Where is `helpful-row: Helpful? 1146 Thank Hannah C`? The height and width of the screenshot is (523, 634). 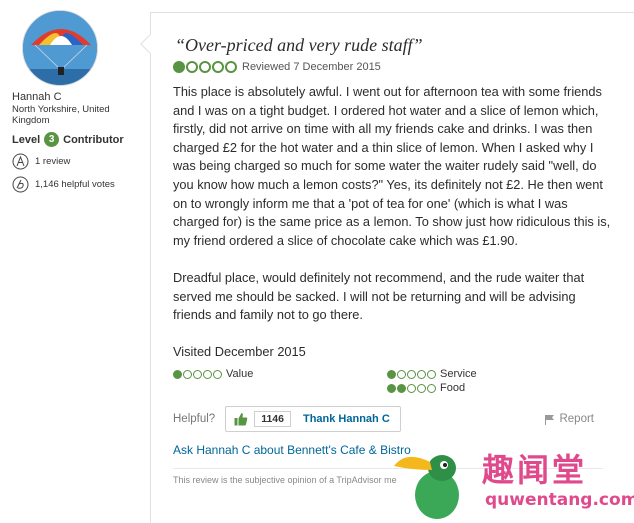 helpful-row: Helpful? 1146 Thank Hannah C is located at coordinates (287, 419).